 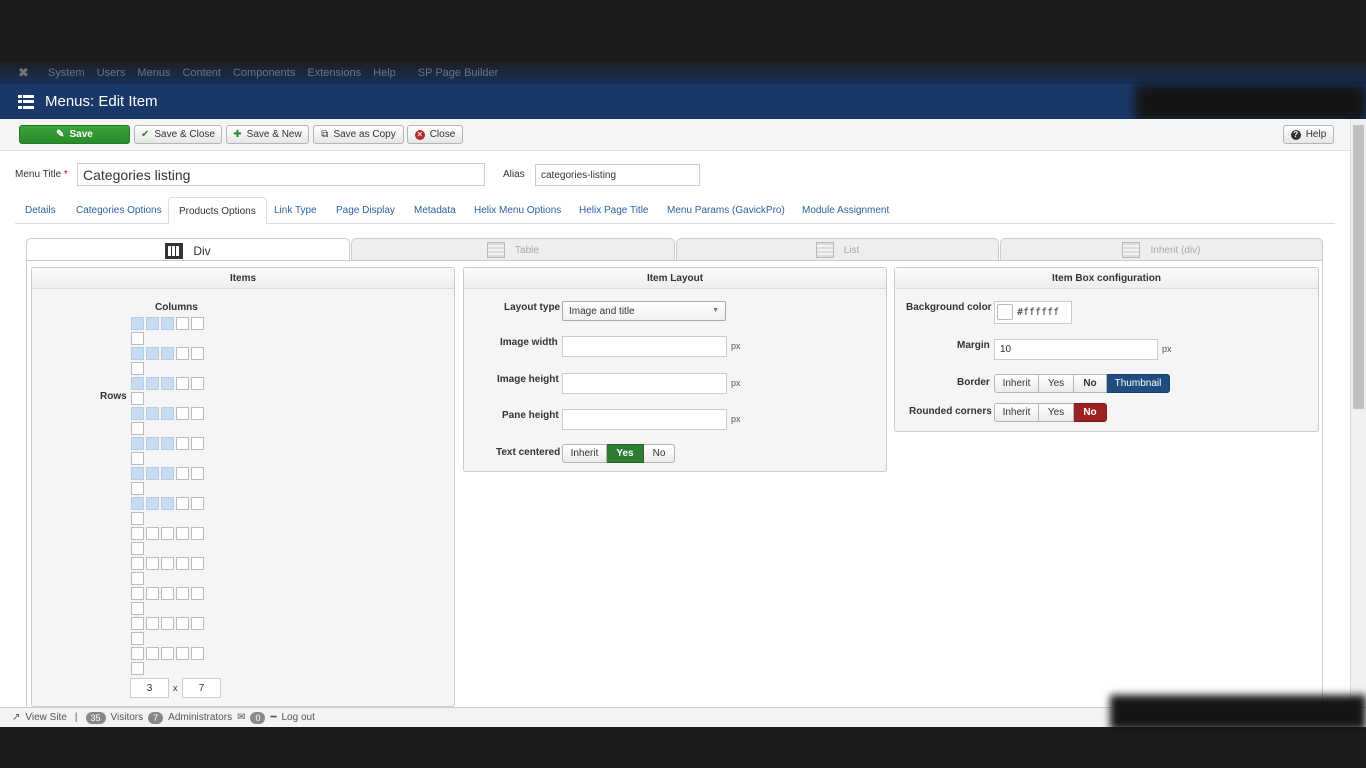 I want to click on scrollbar, so click(x=1358, y=413).